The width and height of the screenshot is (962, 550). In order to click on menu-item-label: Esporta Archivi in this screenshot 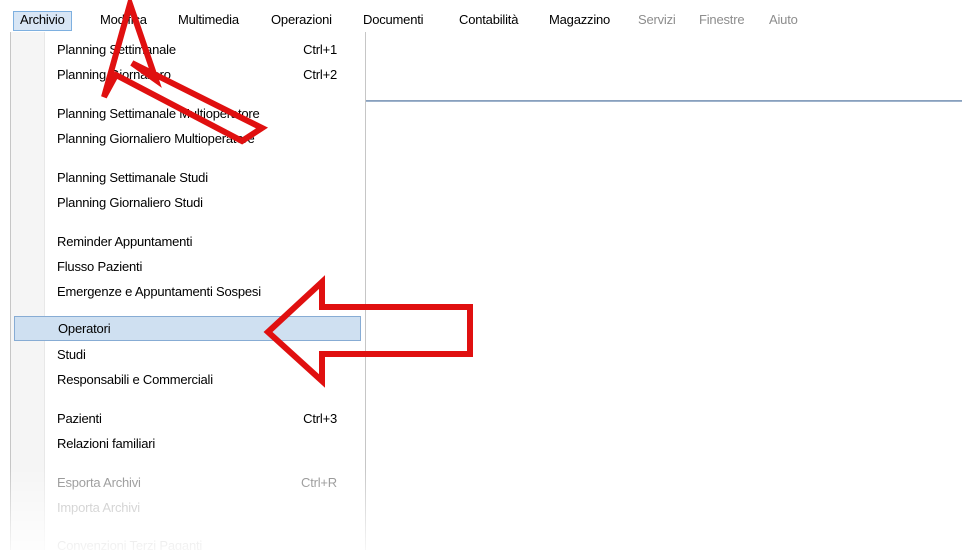, I will do `click(99, 482)`.